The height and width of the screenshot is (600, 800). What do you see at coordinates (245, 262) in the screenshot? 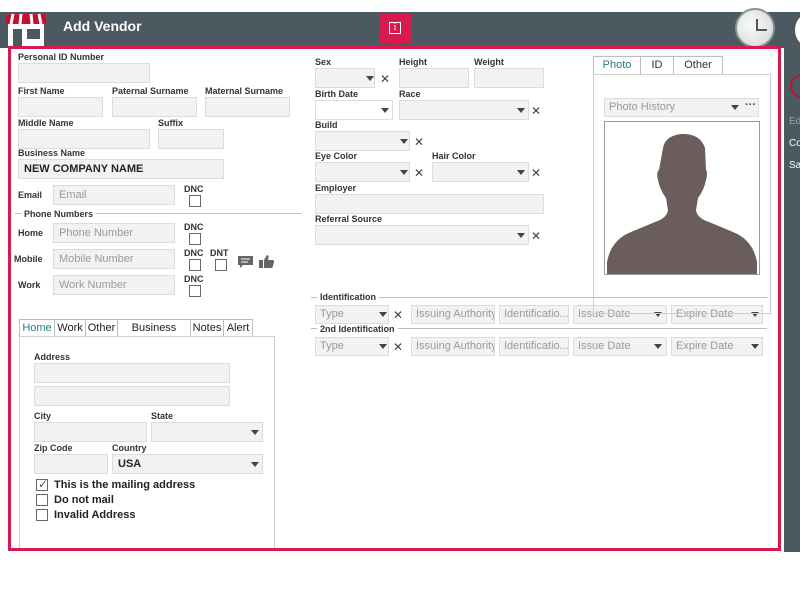
I see `message-icon` at bounding box center [245, 262].